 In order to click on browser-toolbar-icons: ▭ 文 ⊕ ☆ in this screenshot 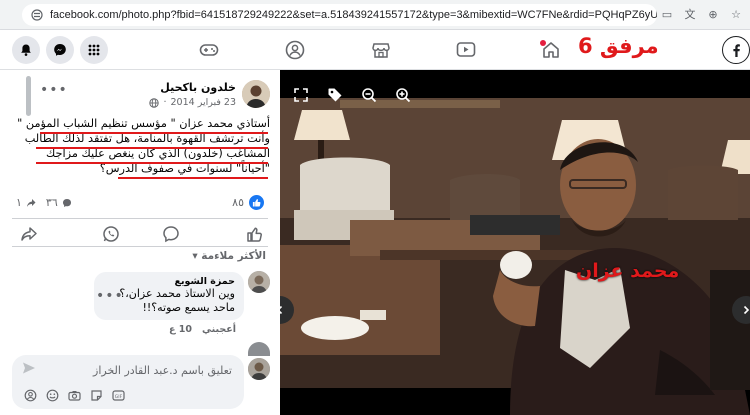, I will do `click(701, 14)`.